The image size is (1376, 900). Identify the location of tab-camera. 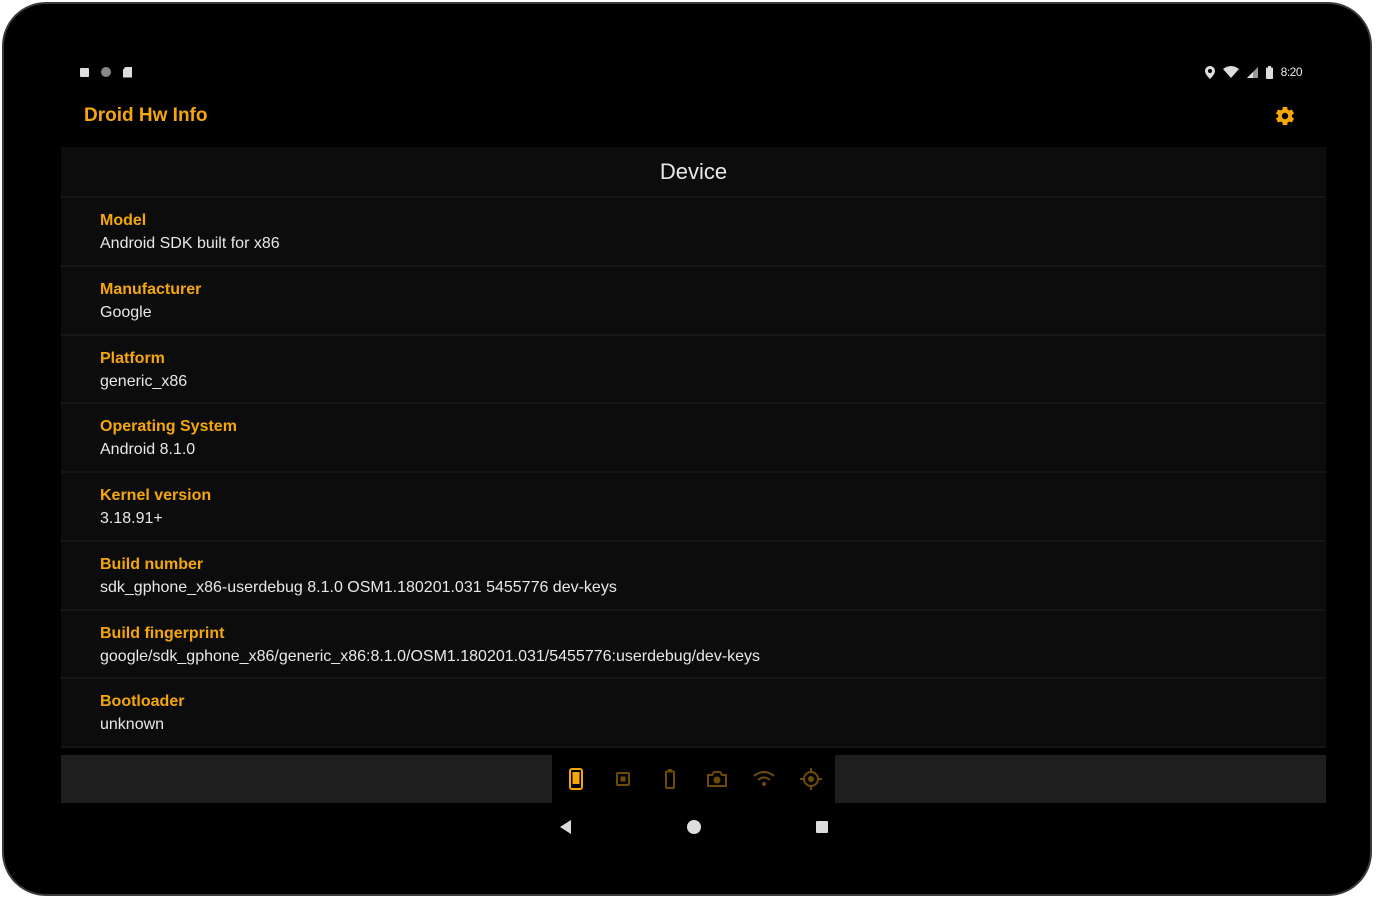
(717, 779).